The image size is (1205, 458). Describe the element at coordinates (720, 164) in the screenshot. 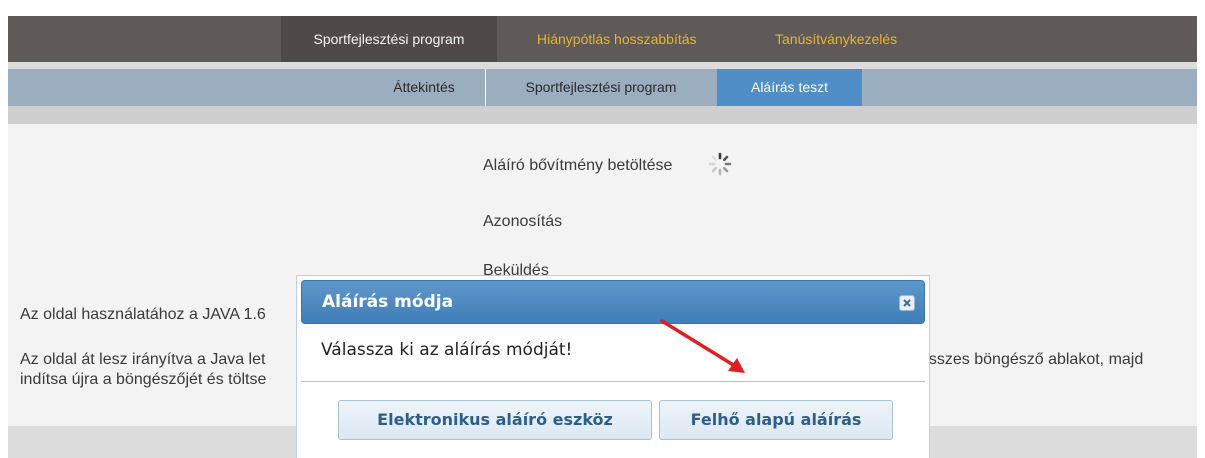

I see `loading-spinner-icon` at that location.